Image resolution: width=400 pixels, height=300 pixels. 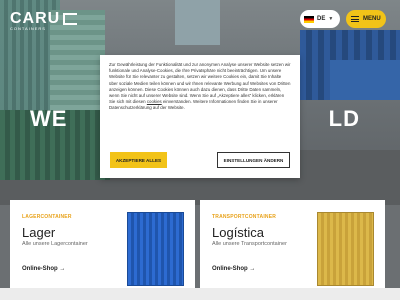 I want to click on language-code: DE, so click(x=321, y=19).